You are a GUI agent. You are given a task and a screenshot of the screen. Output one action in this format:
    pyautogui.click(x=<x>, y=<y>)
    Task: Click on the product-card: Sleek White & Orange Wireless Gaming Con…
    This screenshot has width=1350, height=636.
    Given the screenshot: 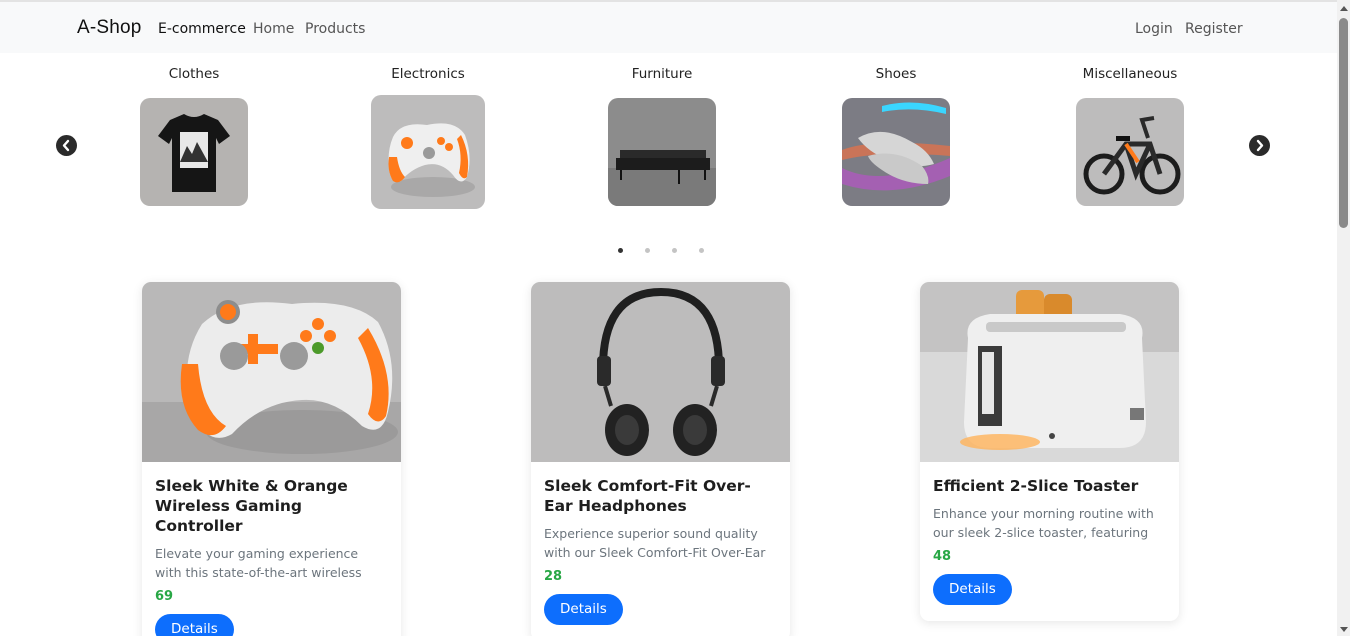 What is the action you would take?
    pyautogui.click(x=271, y=459)
    